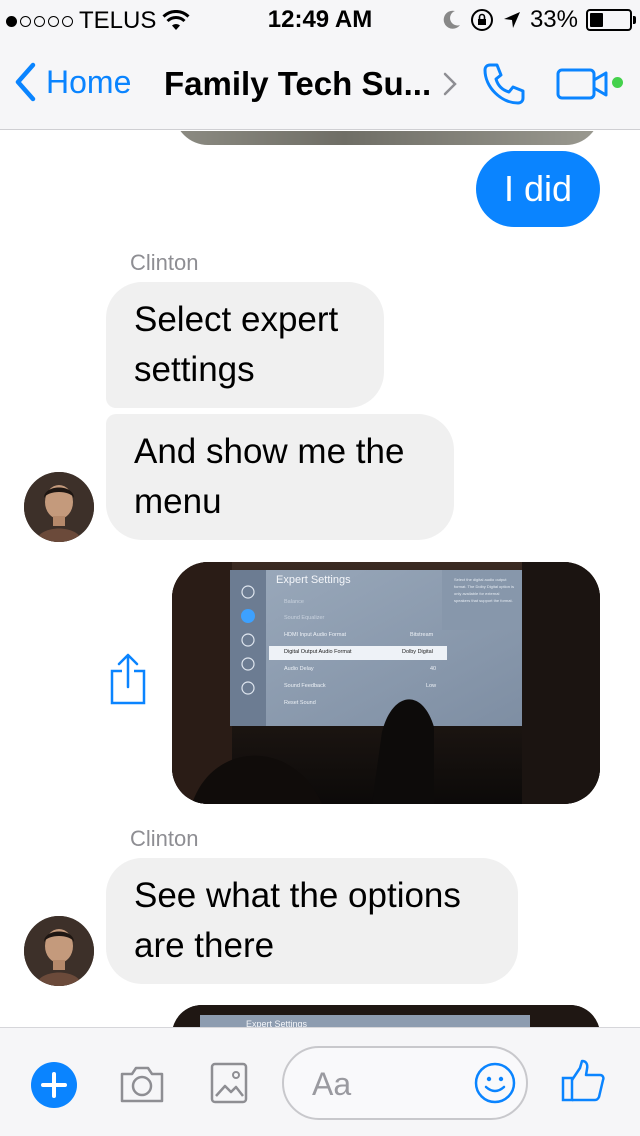 This screenshot has width=640, height=1136. I want to click on back-button: Home, so click(72, 82).